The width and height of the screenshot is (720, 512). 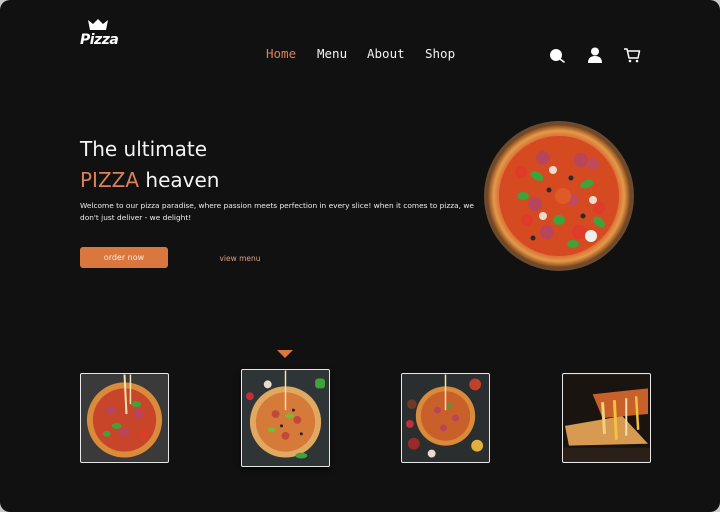 I want to click on hero-title-line1: The ultimate, so click(x=144, y=149).